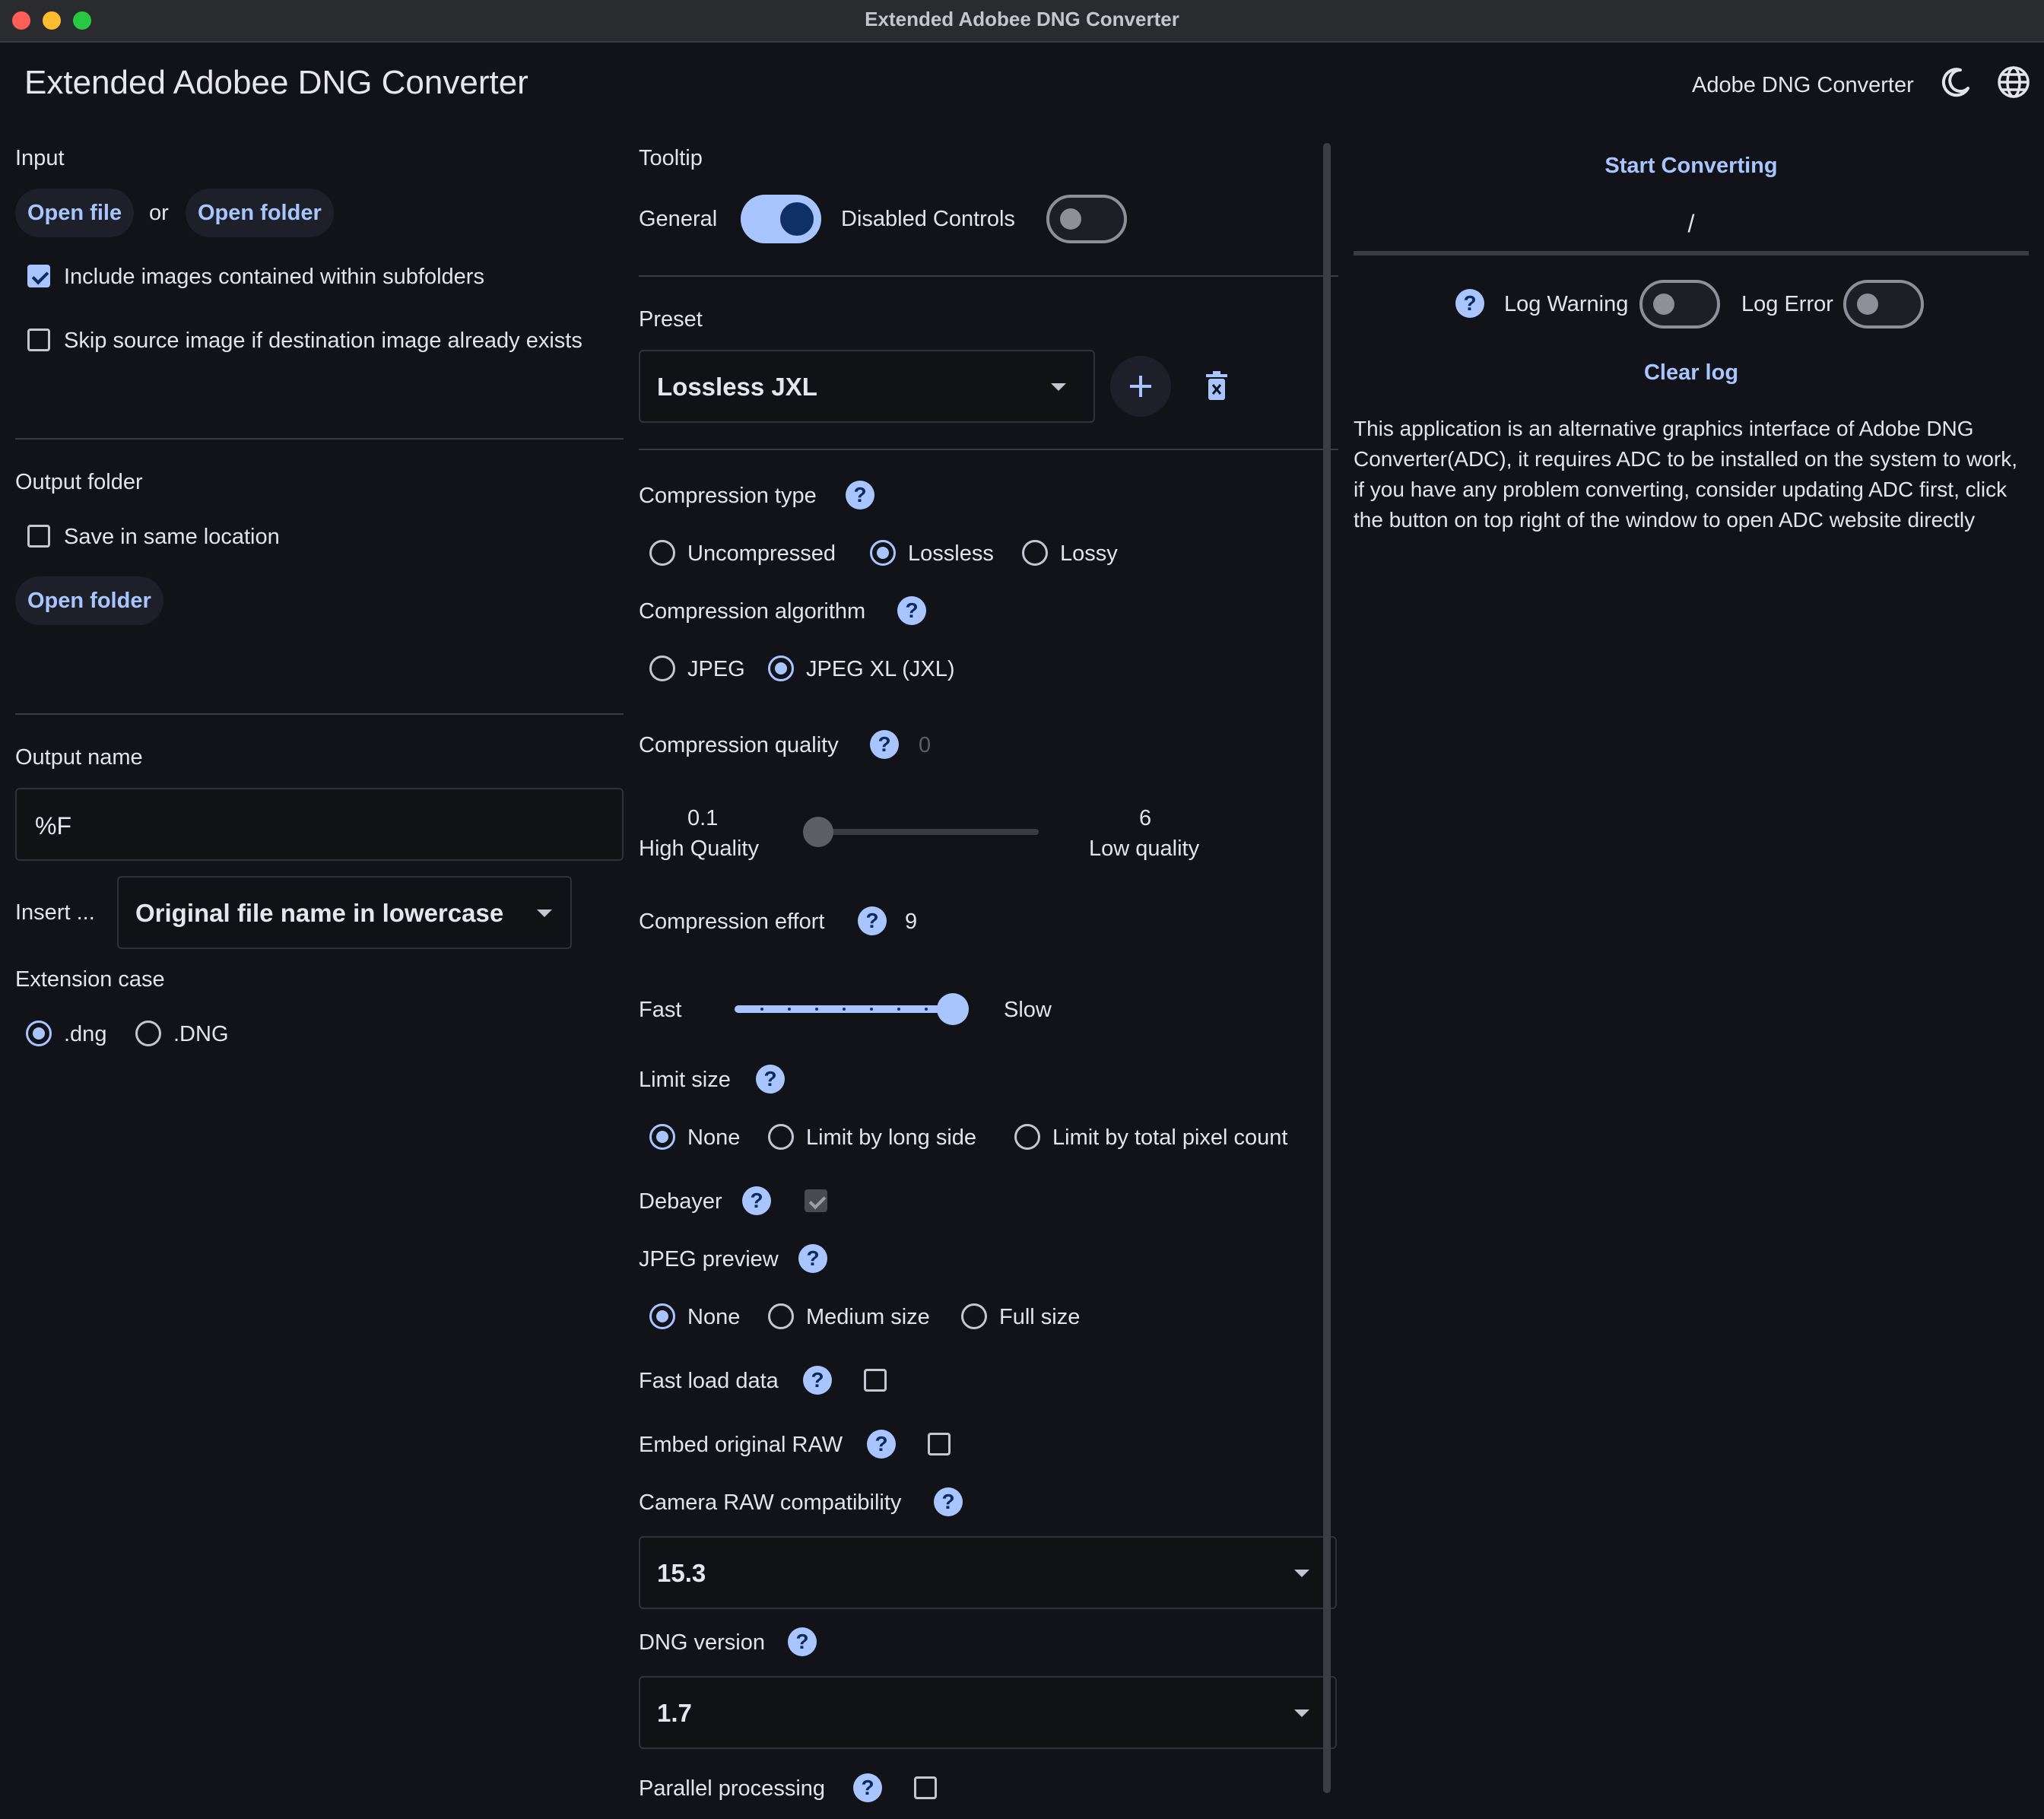 This screenshot has width=2044, height=1819. What do you see at coordinates (732, 1789) in the screenshot?
I see `parallel-processing-label: Parallel processing` at bounding box center [732, 1789].